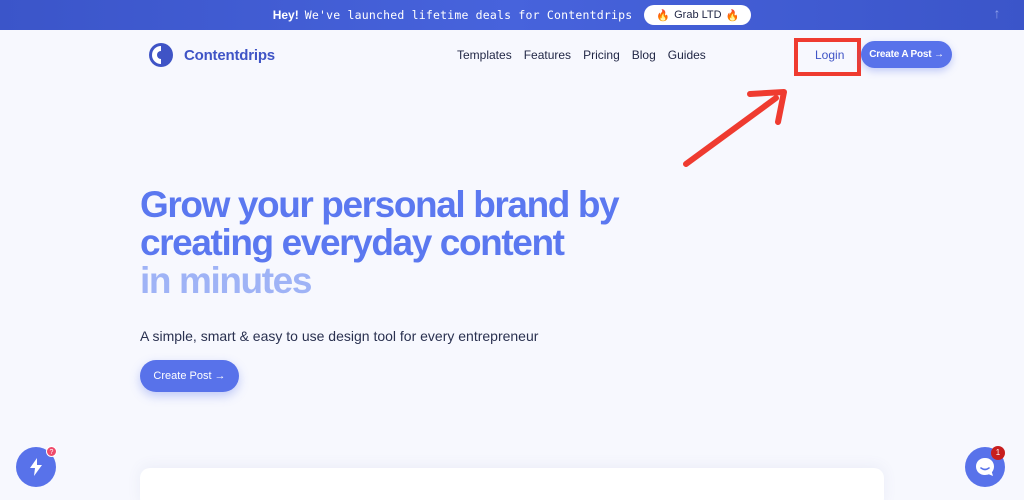 The image size is (1024, 500). I want to click on annotation-arrow, so click(735, 128).